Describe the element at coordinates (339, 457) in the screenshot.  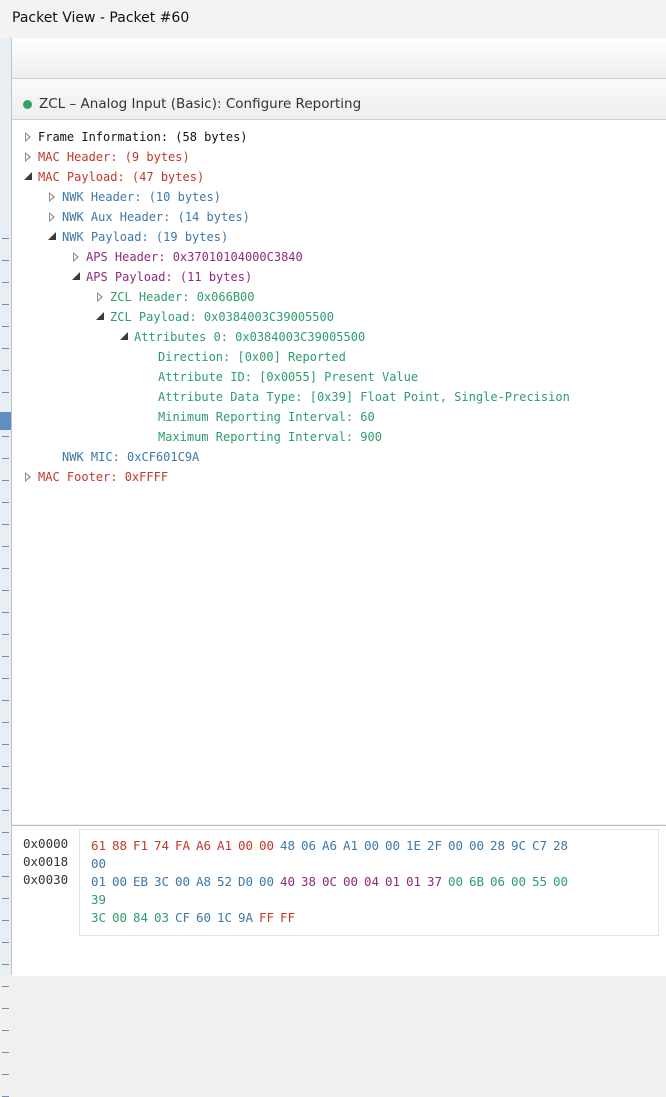
I see `tree-node: NWK MIC: 0xCF601C9A` at that location.